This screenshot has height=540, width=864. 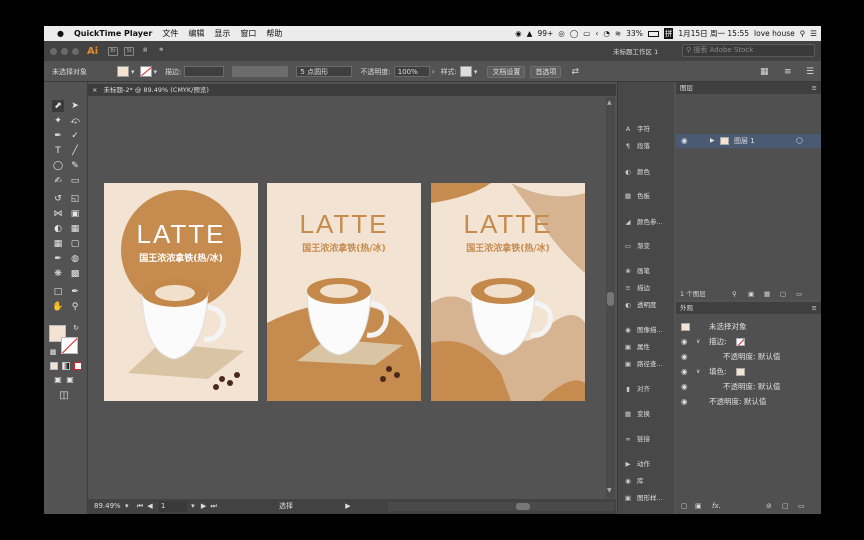 What do you see at coordinates (54, 366) in the screenshot?
I see `color-mode-button` at bounding box center [54, 366].